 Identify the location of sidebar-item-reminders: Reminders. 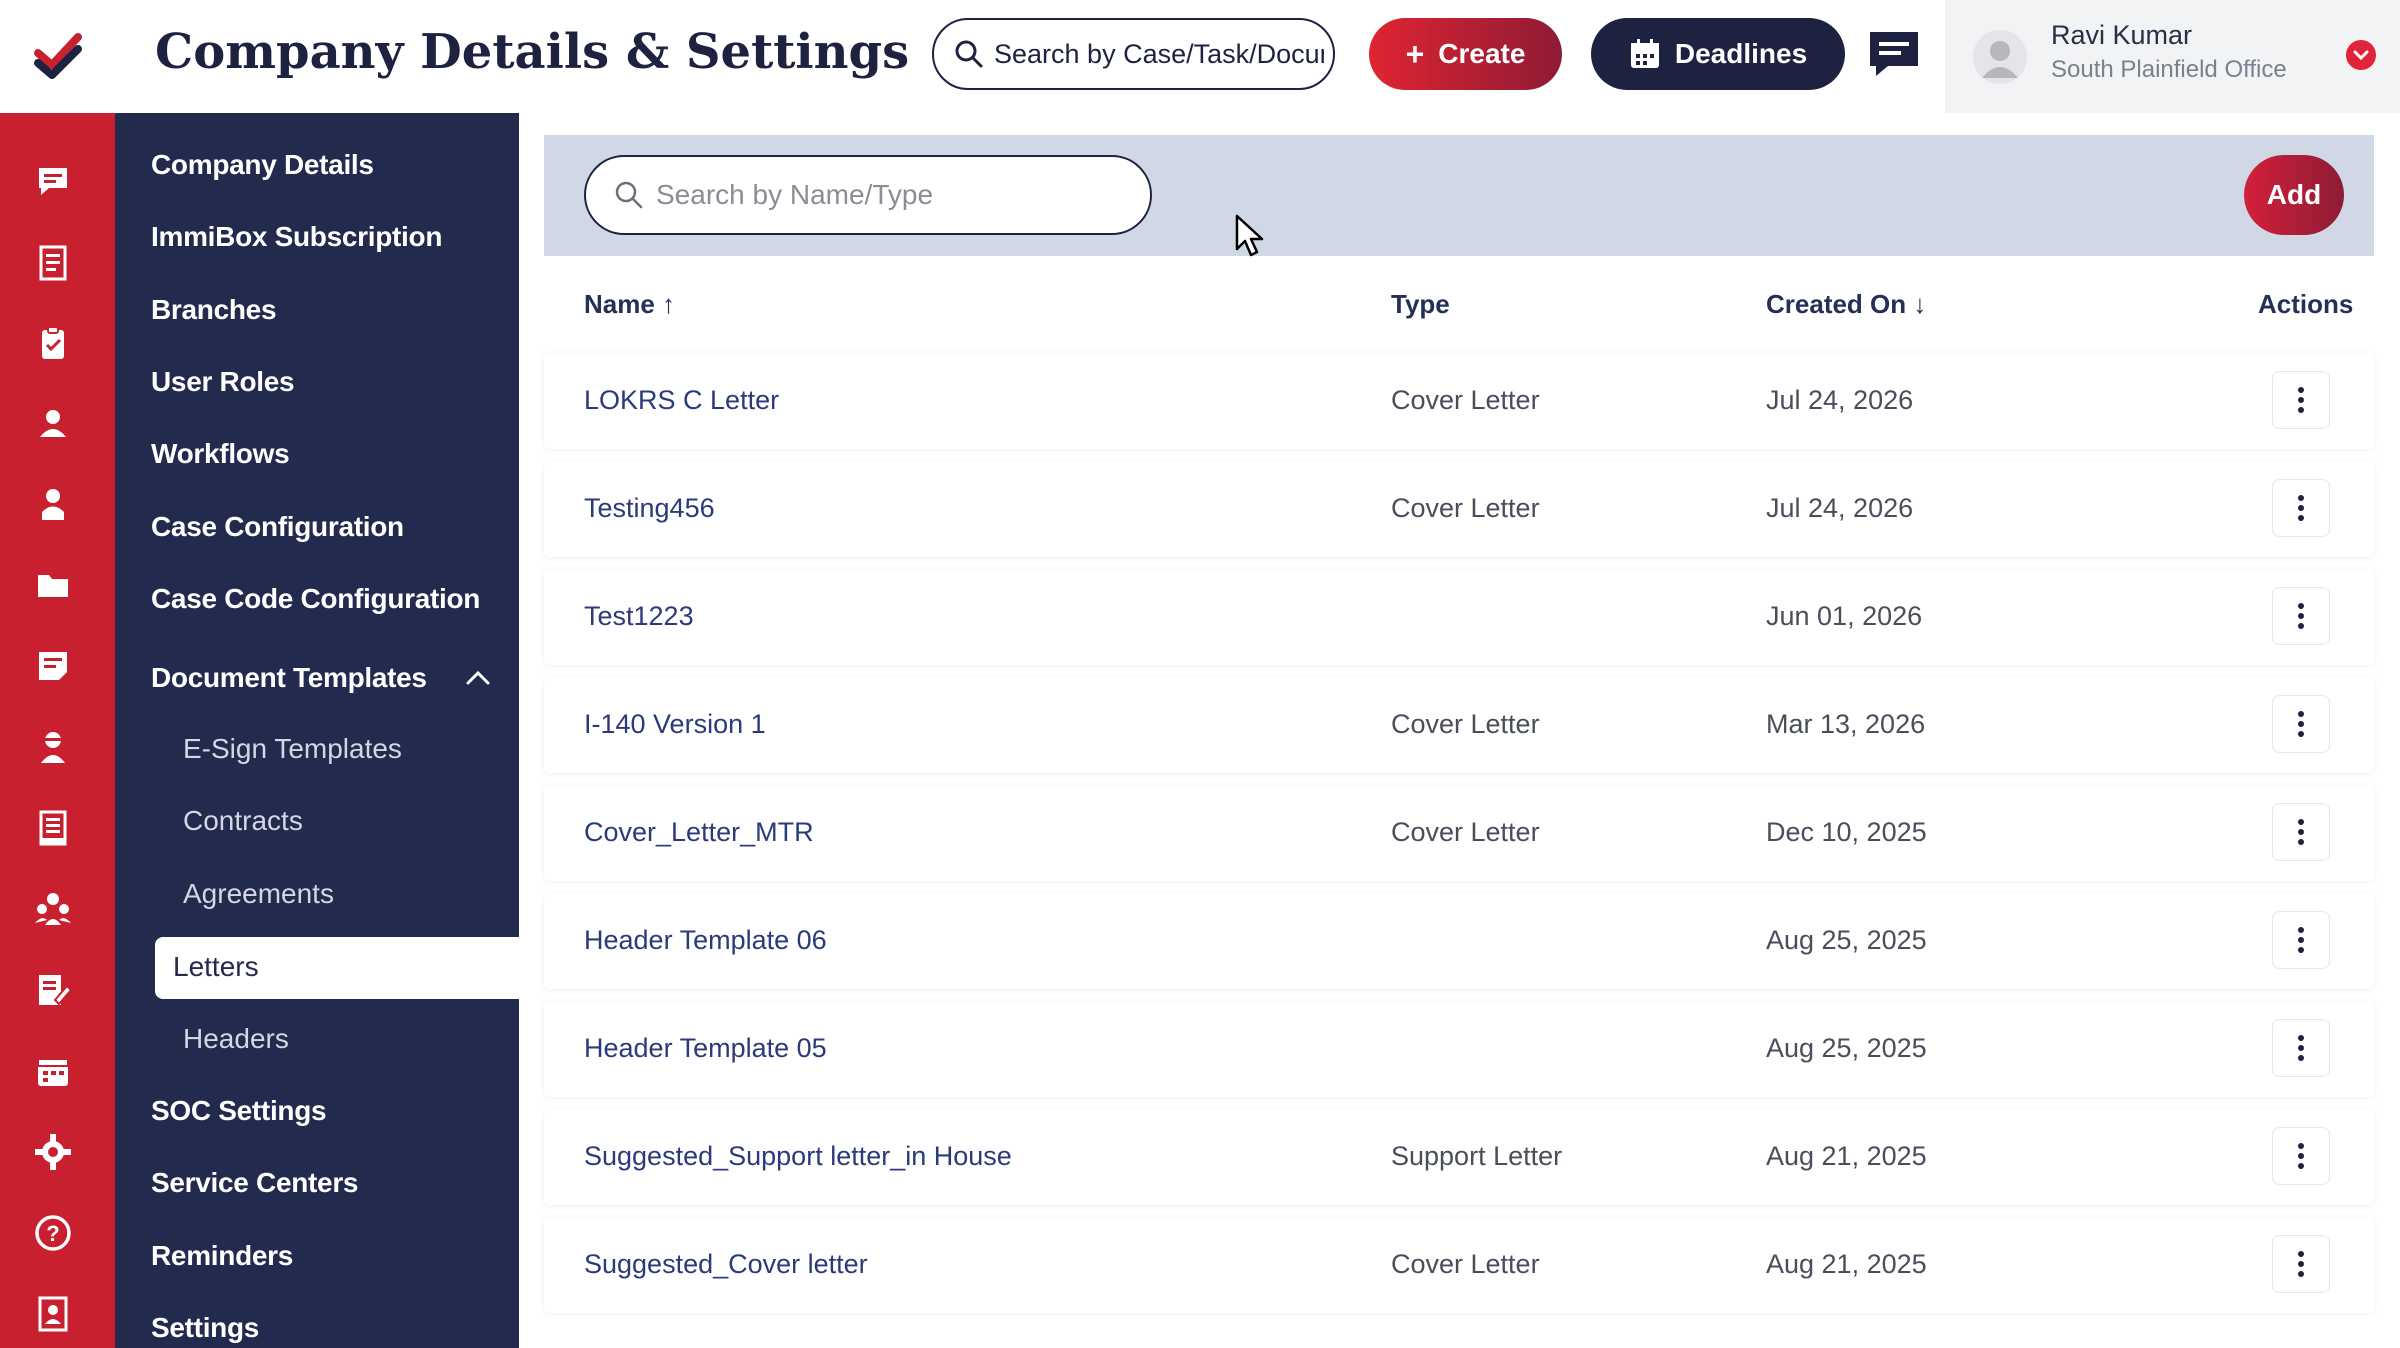
(222, 1256).